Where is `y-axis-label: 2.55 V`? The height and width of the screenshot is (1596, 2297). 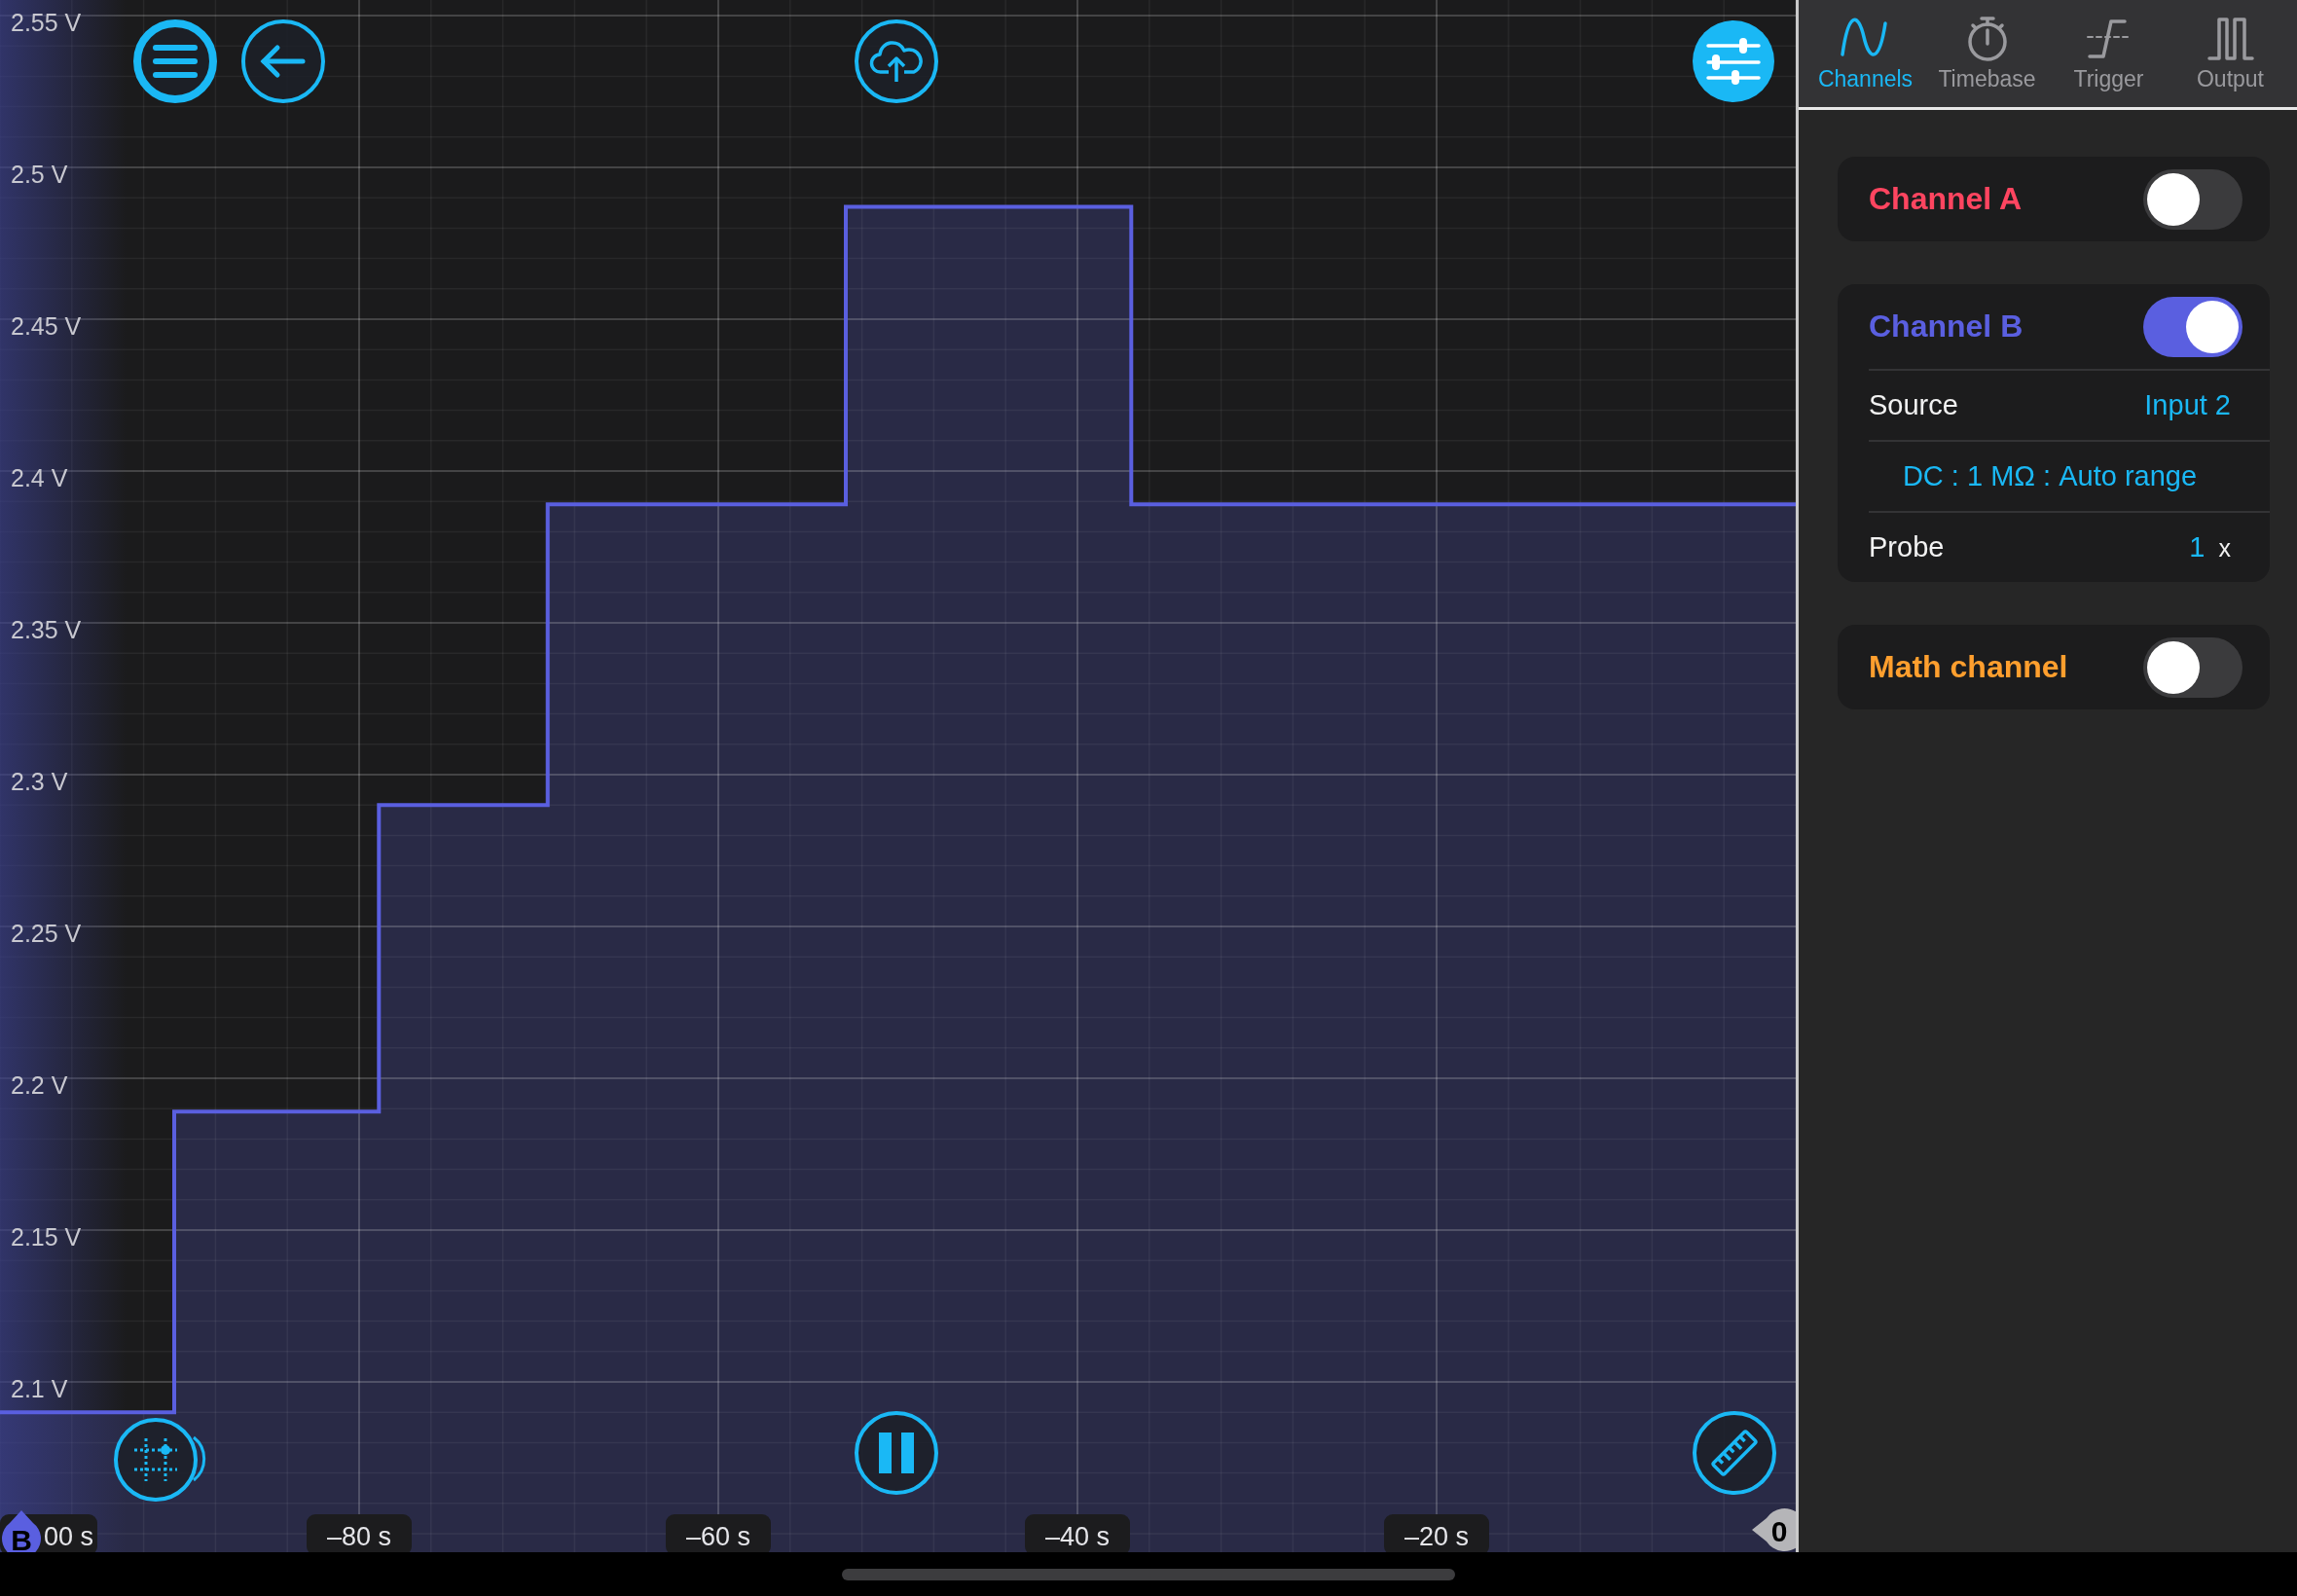 y-axis-label: 2.55 V is located at coordinates (46, 22).